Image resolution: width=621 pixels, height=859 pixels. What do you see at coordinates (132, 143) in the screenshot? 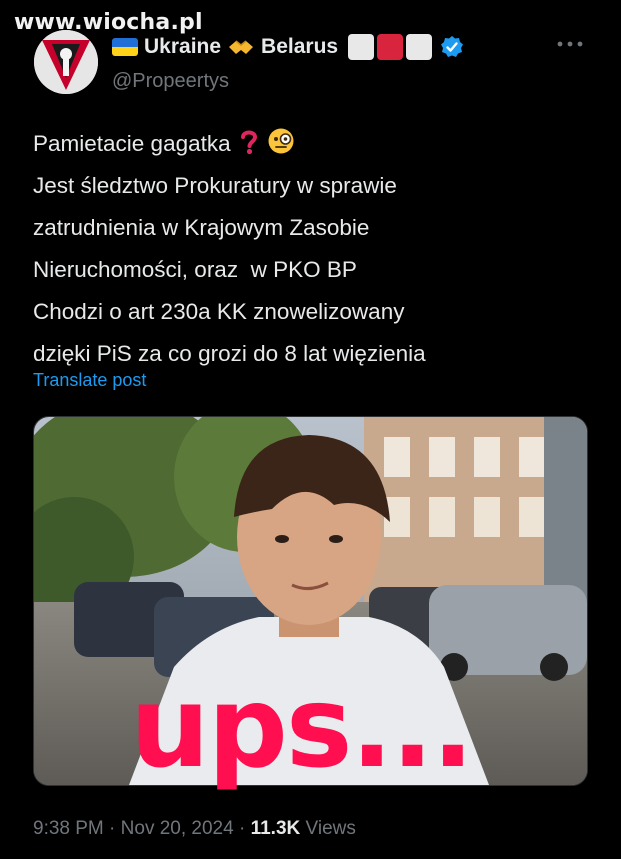
I see `post-line-text: Pamietacie gagatka` at bounding box center [132, 143].